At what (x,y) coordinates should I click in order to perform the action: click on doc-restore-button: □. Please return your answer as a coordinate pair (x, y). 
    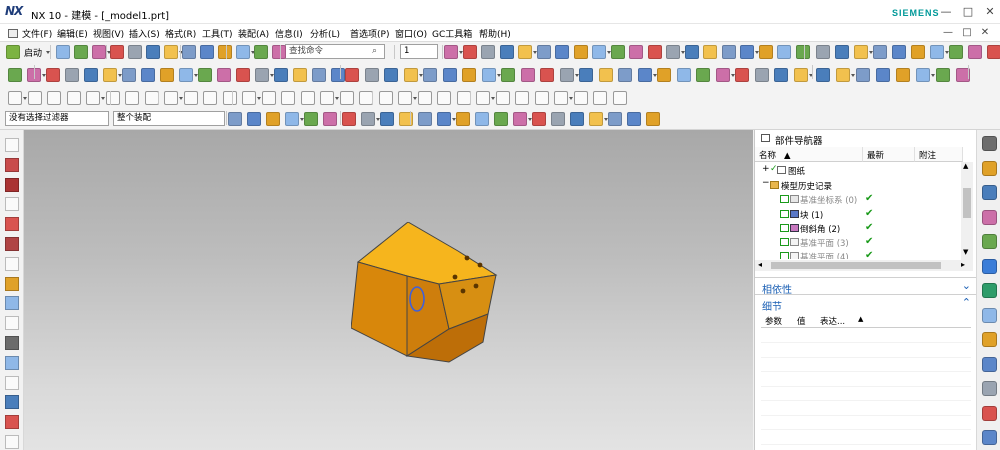
    Looking at the image, I should click on (967, 33).